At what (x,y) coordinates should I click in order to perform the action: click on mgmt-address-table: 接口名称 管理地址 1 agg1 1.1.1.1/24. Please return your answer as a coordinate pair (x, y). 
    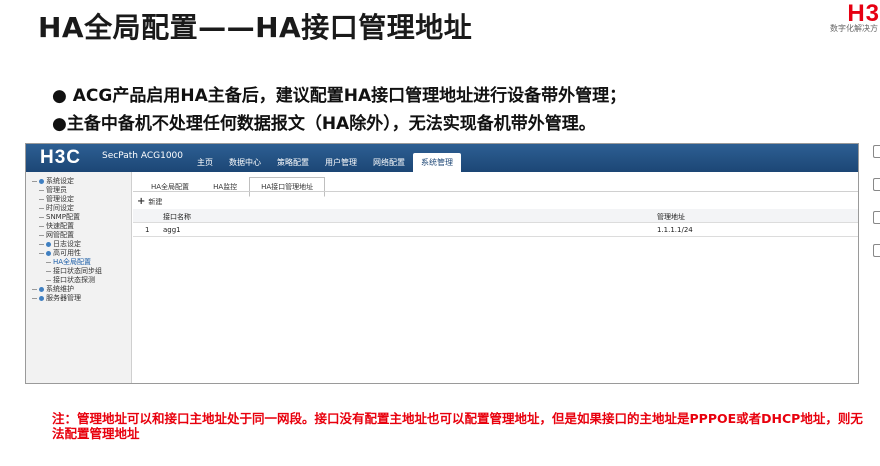
    Looking at the image, I should click on (495, 223).